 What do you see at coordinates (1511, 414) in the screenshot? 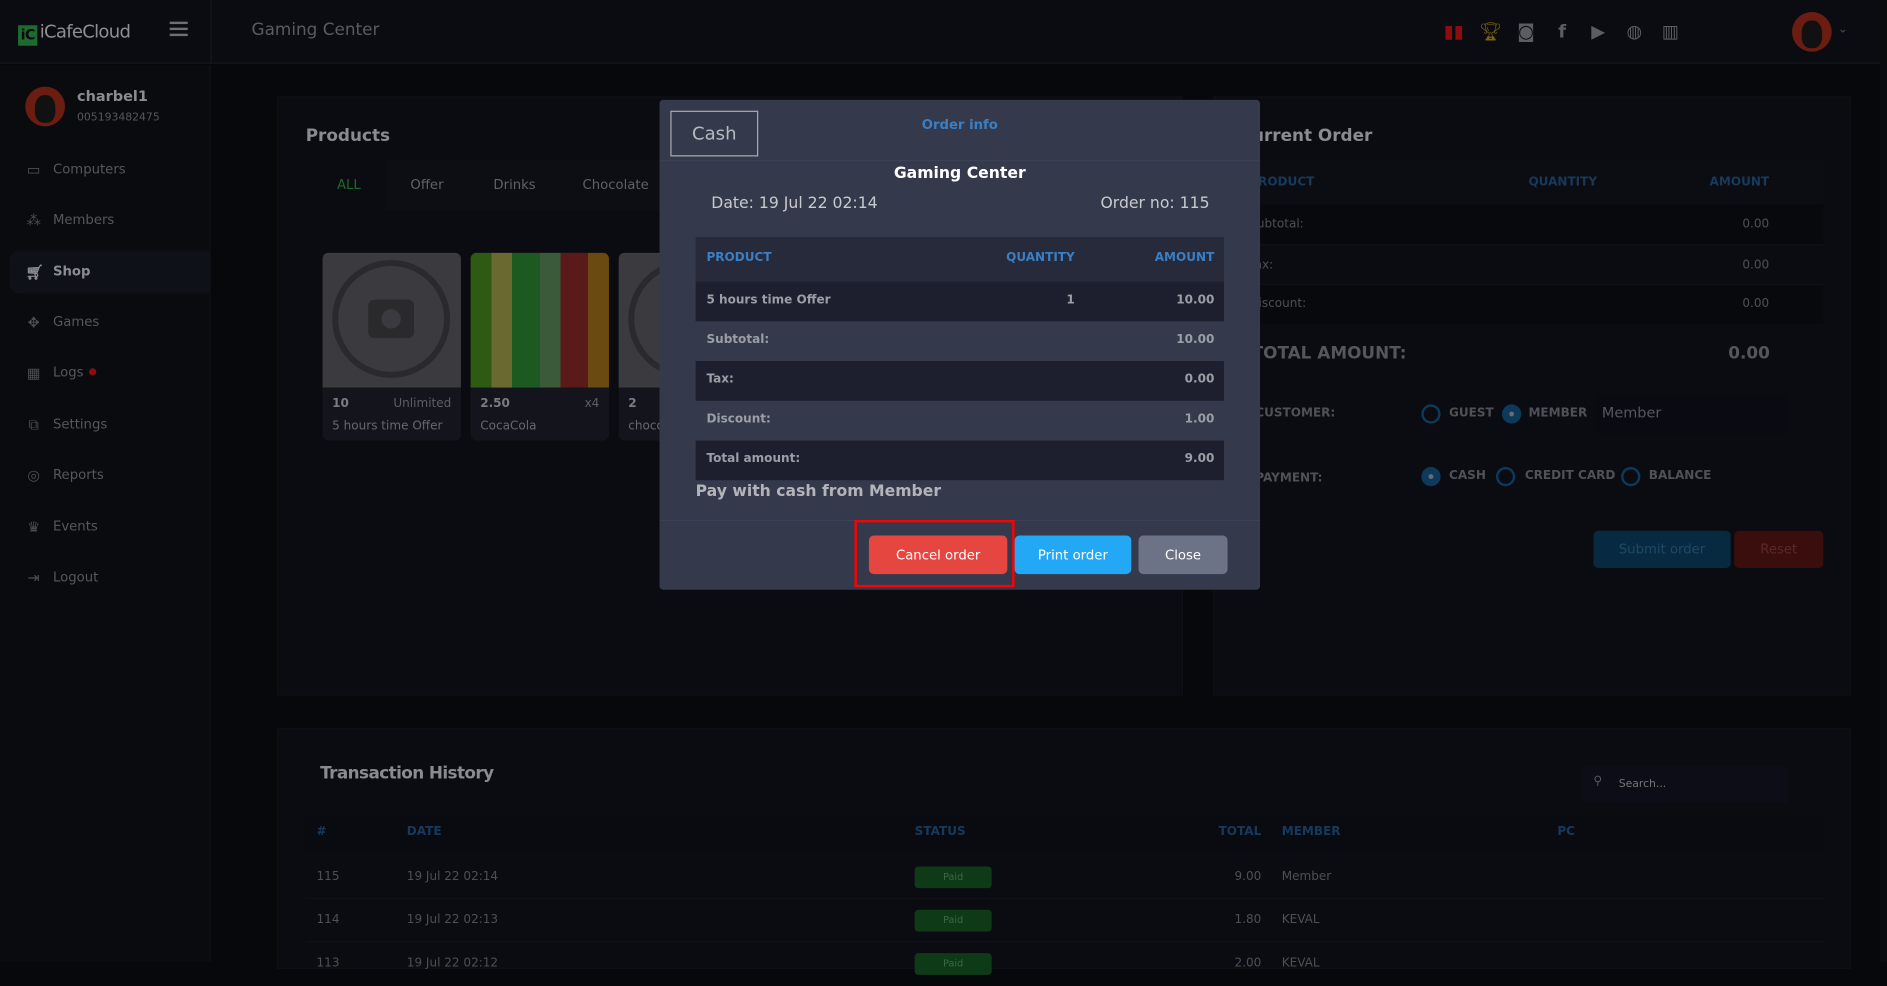
I see `member-radio` at bounding box center [1511, 414].